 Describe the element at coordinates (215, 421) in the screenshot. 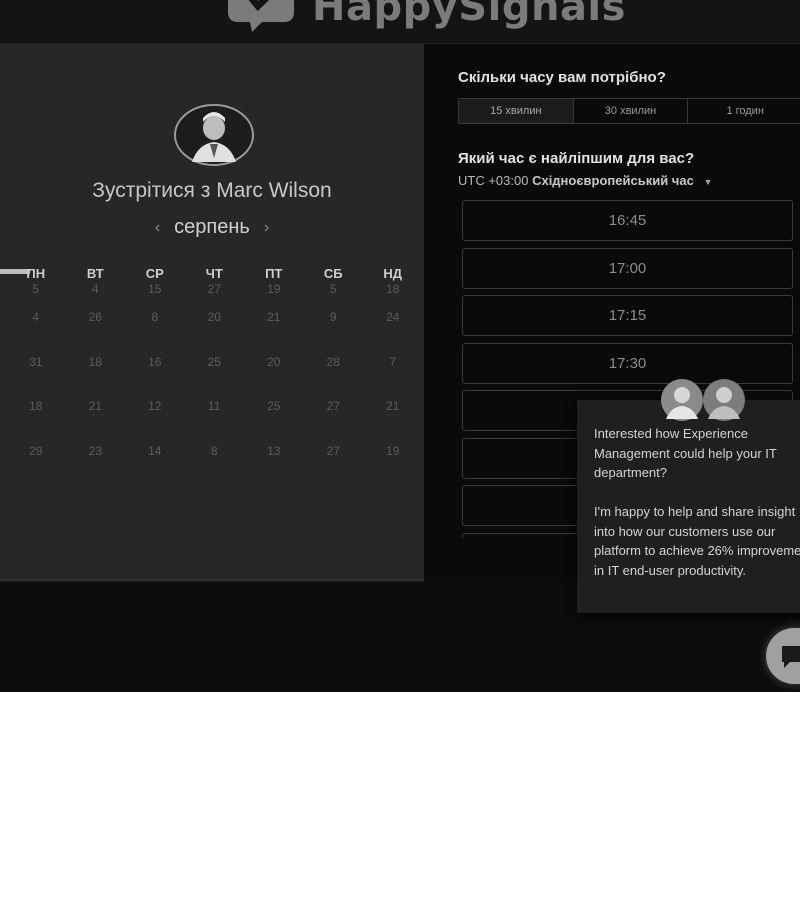

I see `calendar-day: 11` at that location.